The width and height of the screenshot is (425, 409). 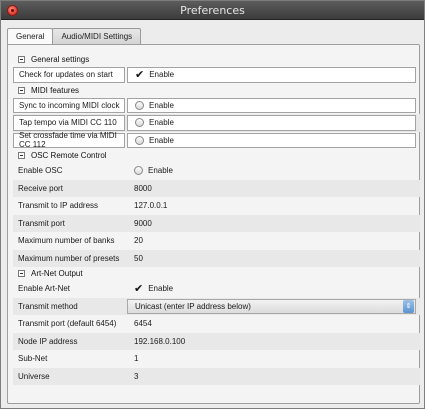 I want to click on row-transmit-port: Transmit port 9000, so click(x=216, y=223).